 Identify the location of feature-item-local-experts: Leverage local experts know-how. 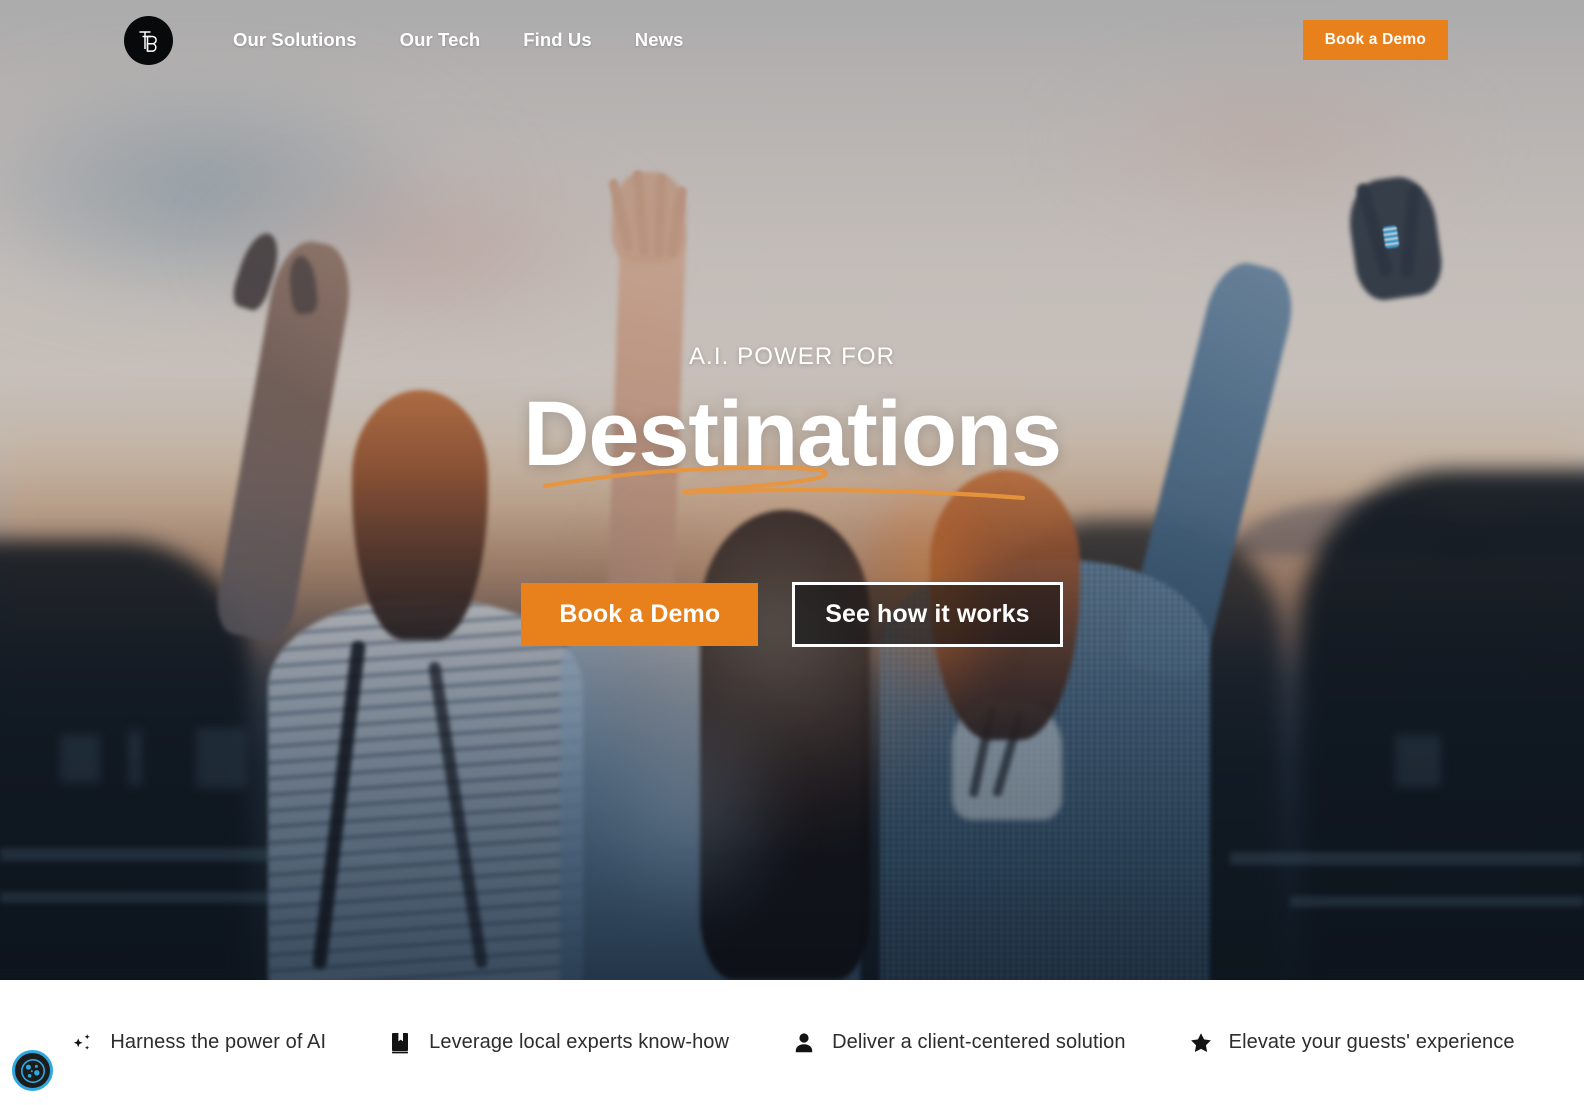
(558, 1043).